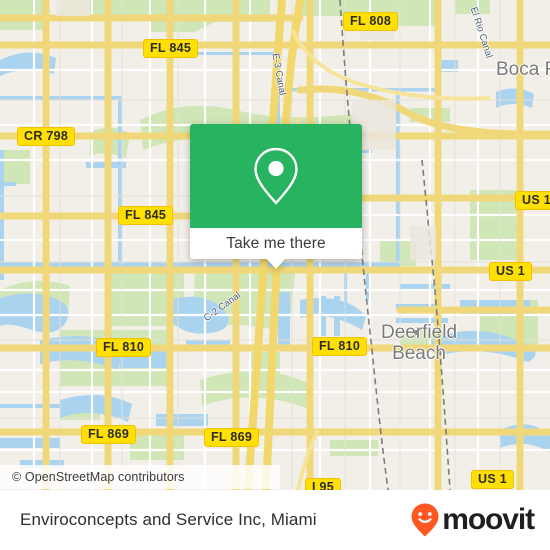 The height and width of the screenshot is (550, 550). What do you see at coordinates (98, 477) in the screenshot?
I see `attribution-text: © OpenStreetMap contributors` at bounding box center [98, 477].